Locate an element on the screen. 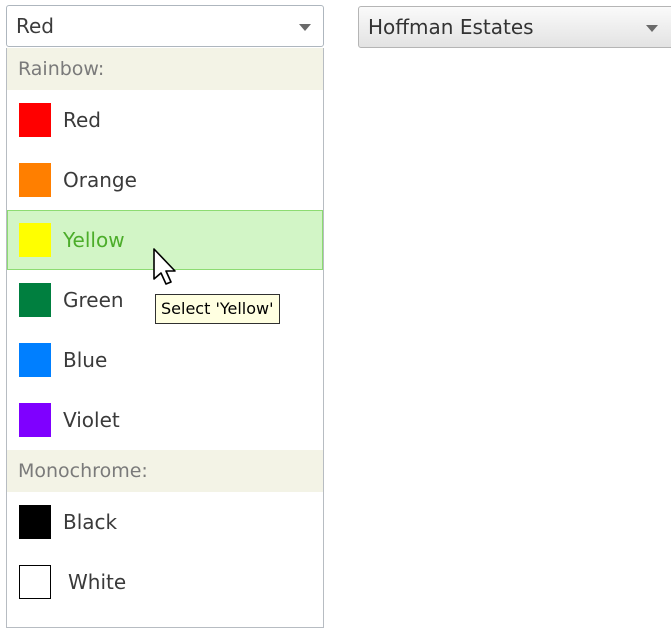 Image resolution: width=671 pixels, height=628 pixels. black-swatch-icon is located at coordinates (35, 522).